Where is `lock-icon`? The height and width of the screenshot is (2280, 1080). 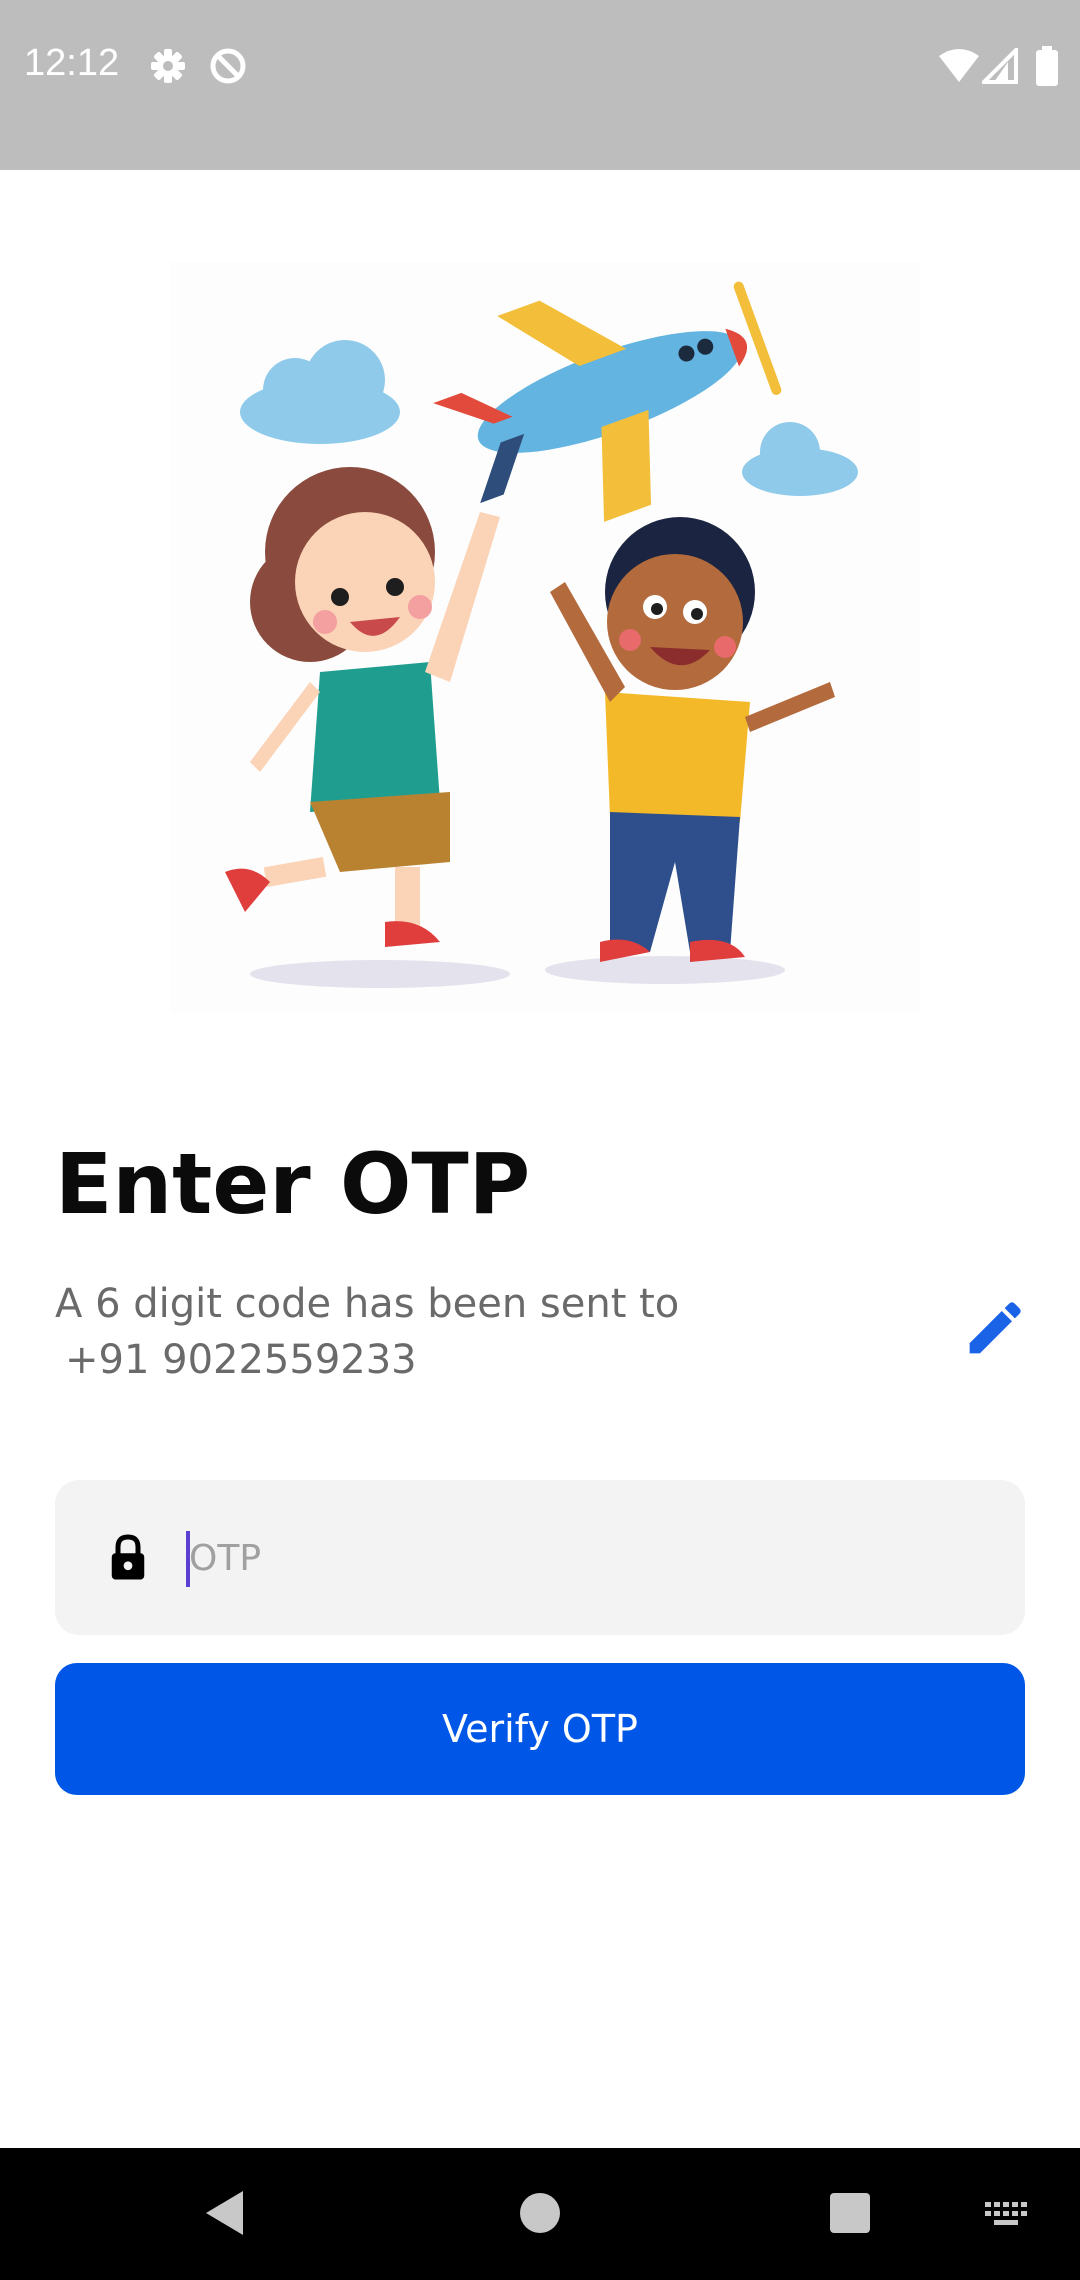
lock-icon is located at coordinates (128, 1557).